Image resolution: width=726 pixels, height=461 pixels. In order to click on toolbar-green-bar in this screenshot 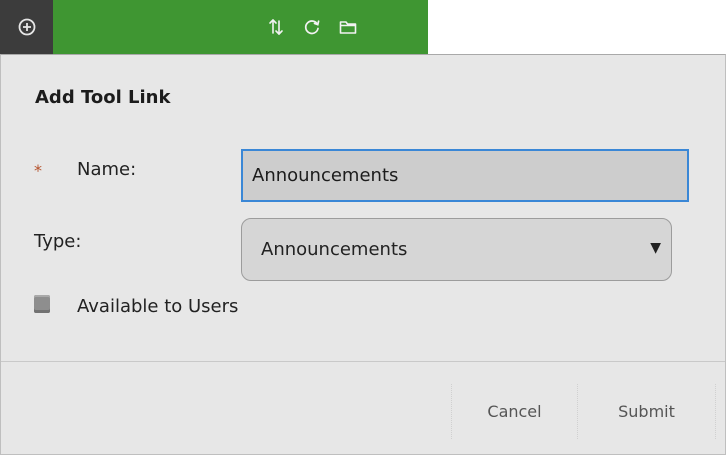, I will do `click(240, 27)`.